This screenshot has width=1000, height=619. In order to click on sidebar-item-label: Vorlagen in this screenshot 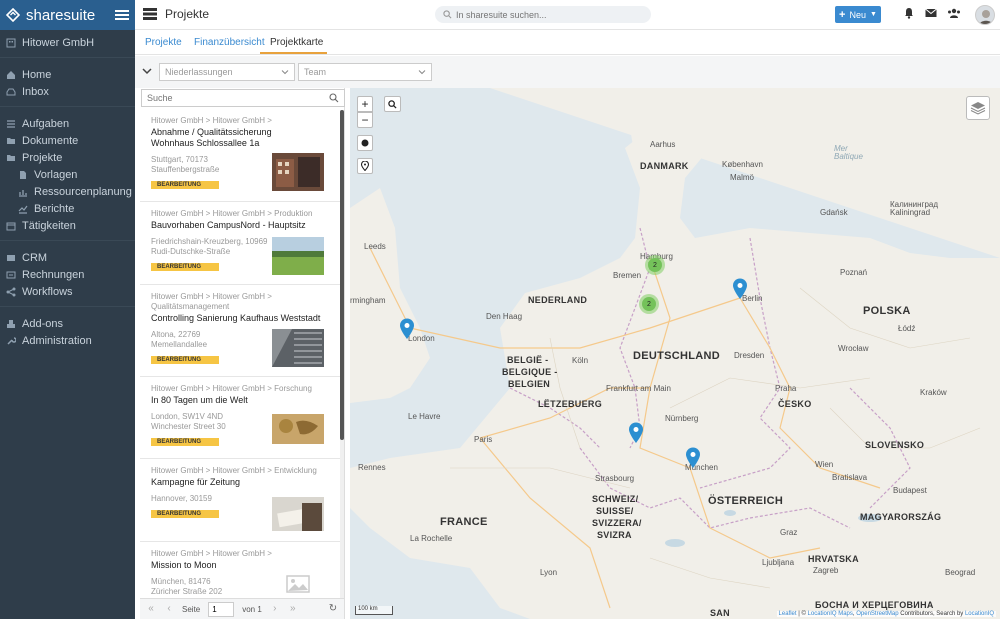, I will do `click(56, 174)`.